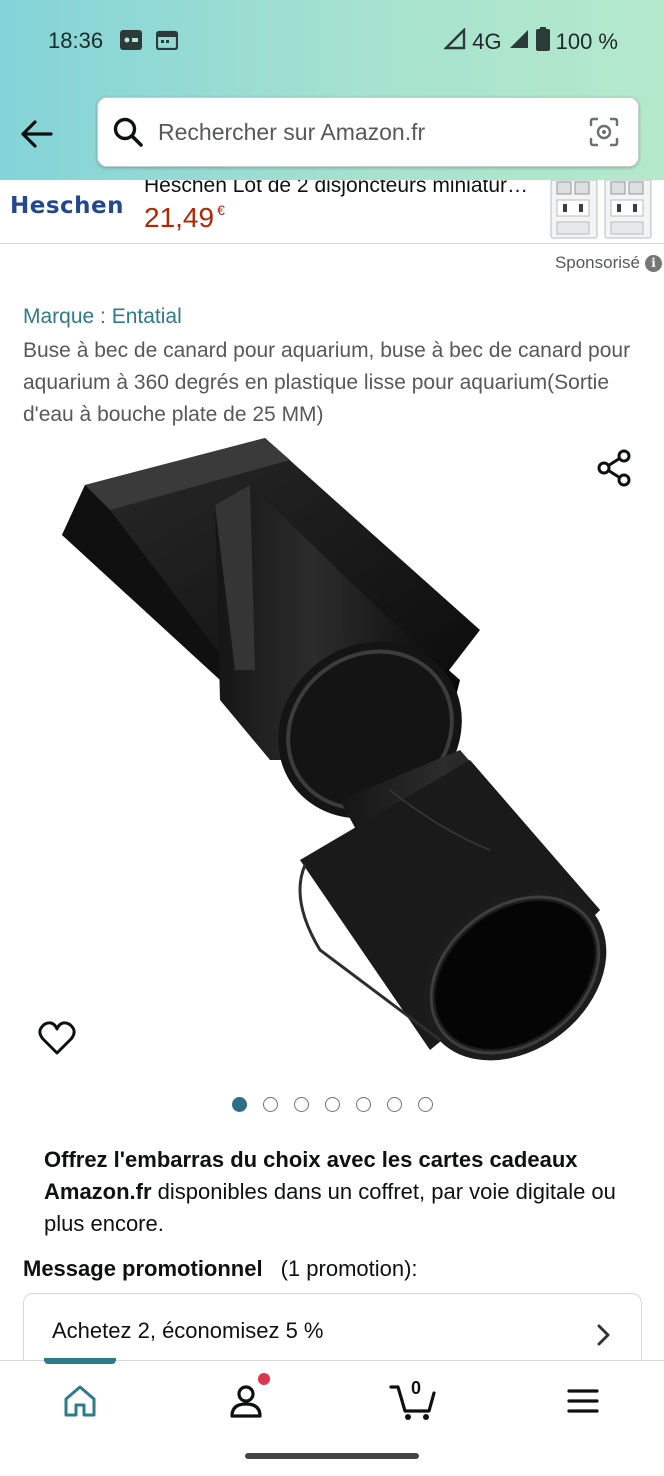 The height and width of the screenshot is (1476, 664). What do you see at coordinates (80, 1361) in the screenshot?
I see `active-tab-indicator` at bounding box center [80, 1361].